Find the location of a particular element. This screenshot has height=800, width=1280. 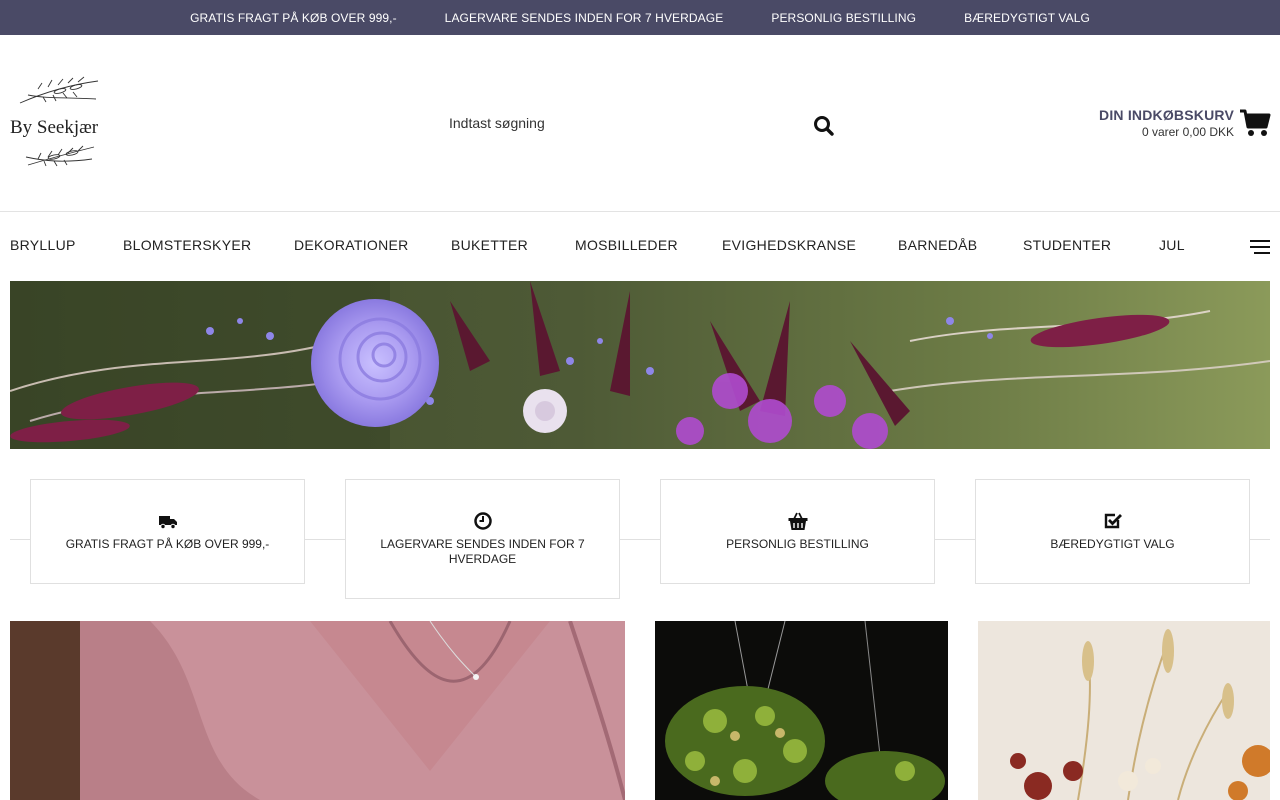

cart-button is located at coordinates (1255, 123).